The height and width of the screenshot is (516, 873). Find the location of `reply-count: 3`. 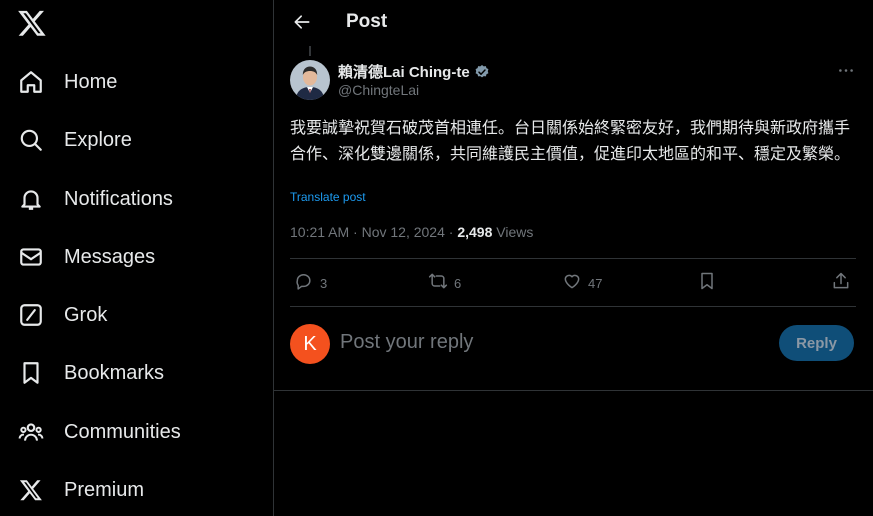

reply-count: 3 is located at coordinates (324, 283).